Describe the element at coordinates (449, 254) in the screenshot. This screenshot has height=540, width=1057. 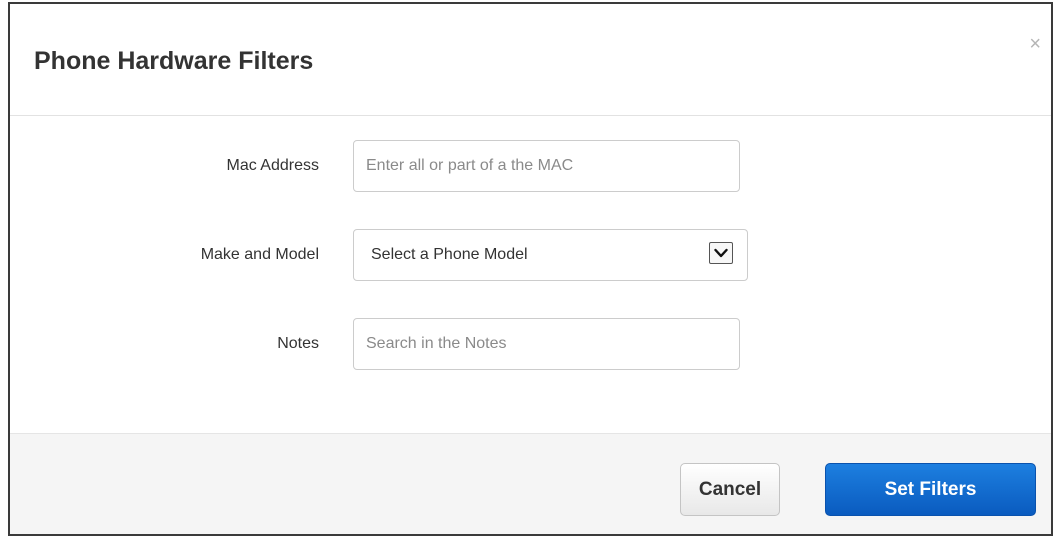
I see `phone-model-selected-value: Select a Phone Model` at that location.